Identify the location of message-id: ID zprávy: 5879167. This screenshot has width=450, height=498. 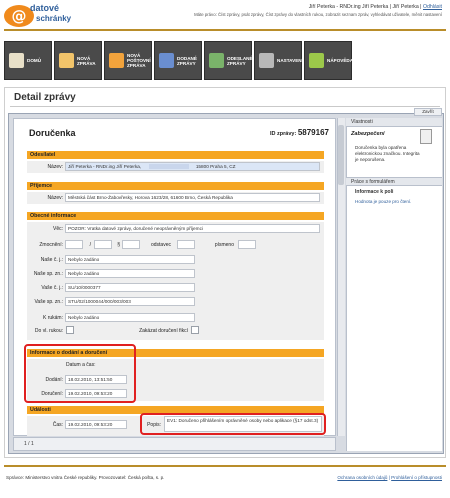
(299, 132).